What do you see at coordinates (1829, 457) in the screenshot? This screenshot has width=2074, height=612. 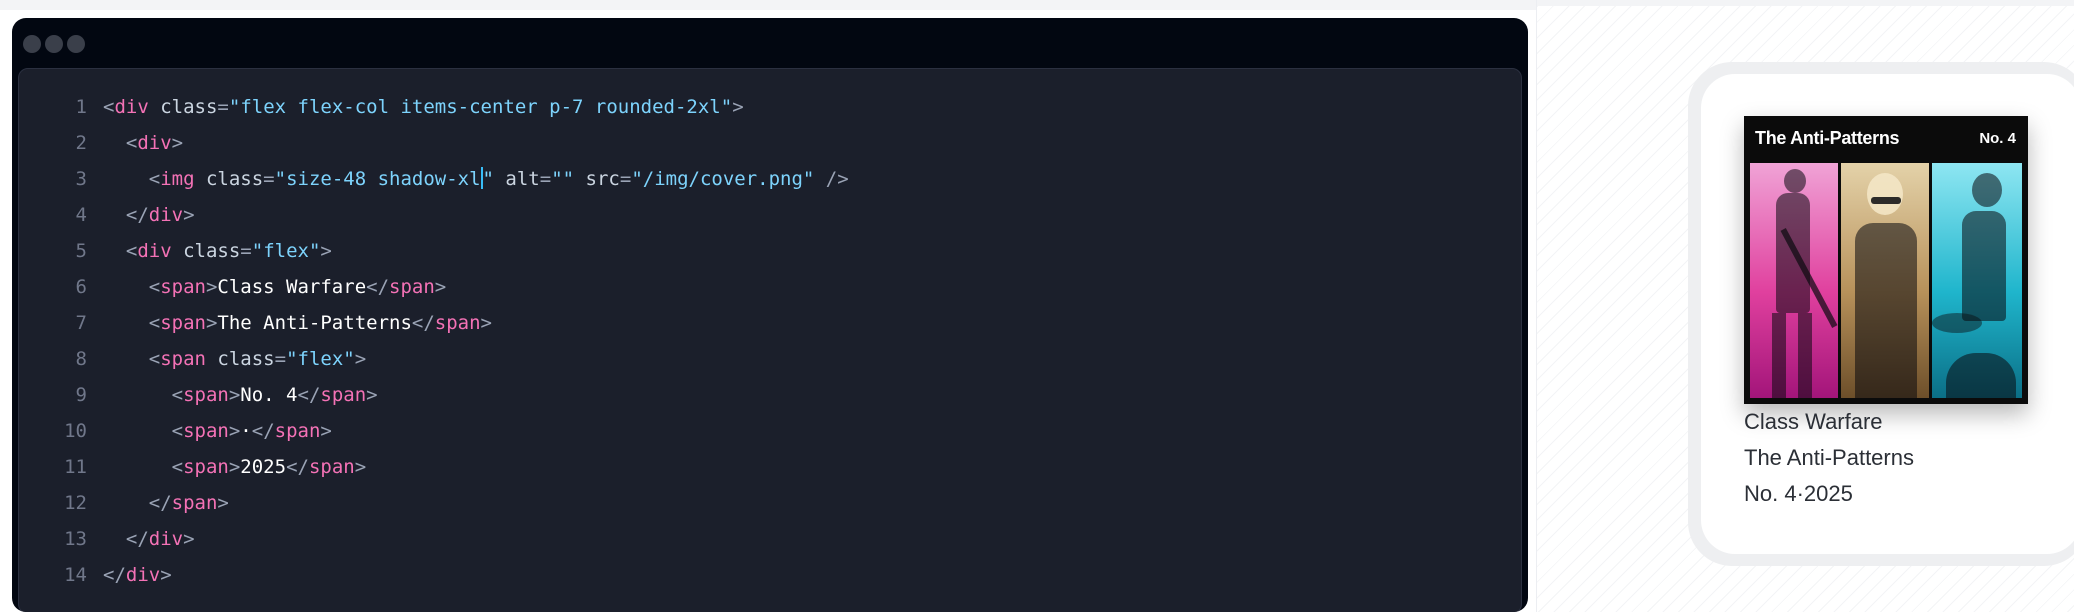 I see `caption-line-2: The Anti-Patterns` at bounding box center [1829, 457].